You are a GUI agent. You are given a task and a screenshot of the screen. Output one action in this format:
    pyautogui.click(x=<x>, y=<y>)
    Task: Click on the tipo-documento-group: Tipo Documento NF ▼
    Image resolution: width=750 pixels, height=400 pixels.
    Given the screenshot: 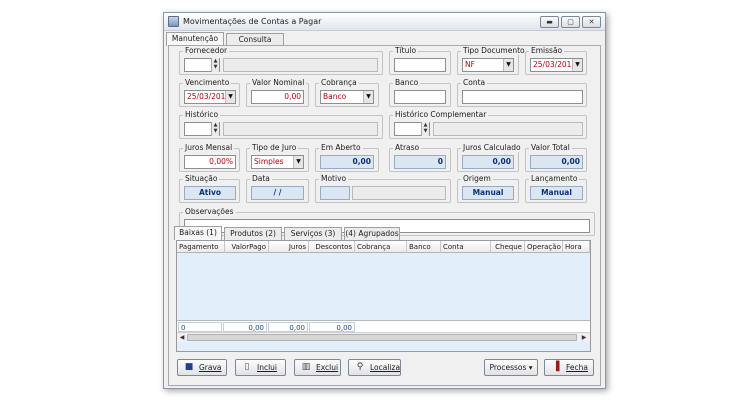 What is the action you would take?
    pyautogui.click(x=492, y=60)
    